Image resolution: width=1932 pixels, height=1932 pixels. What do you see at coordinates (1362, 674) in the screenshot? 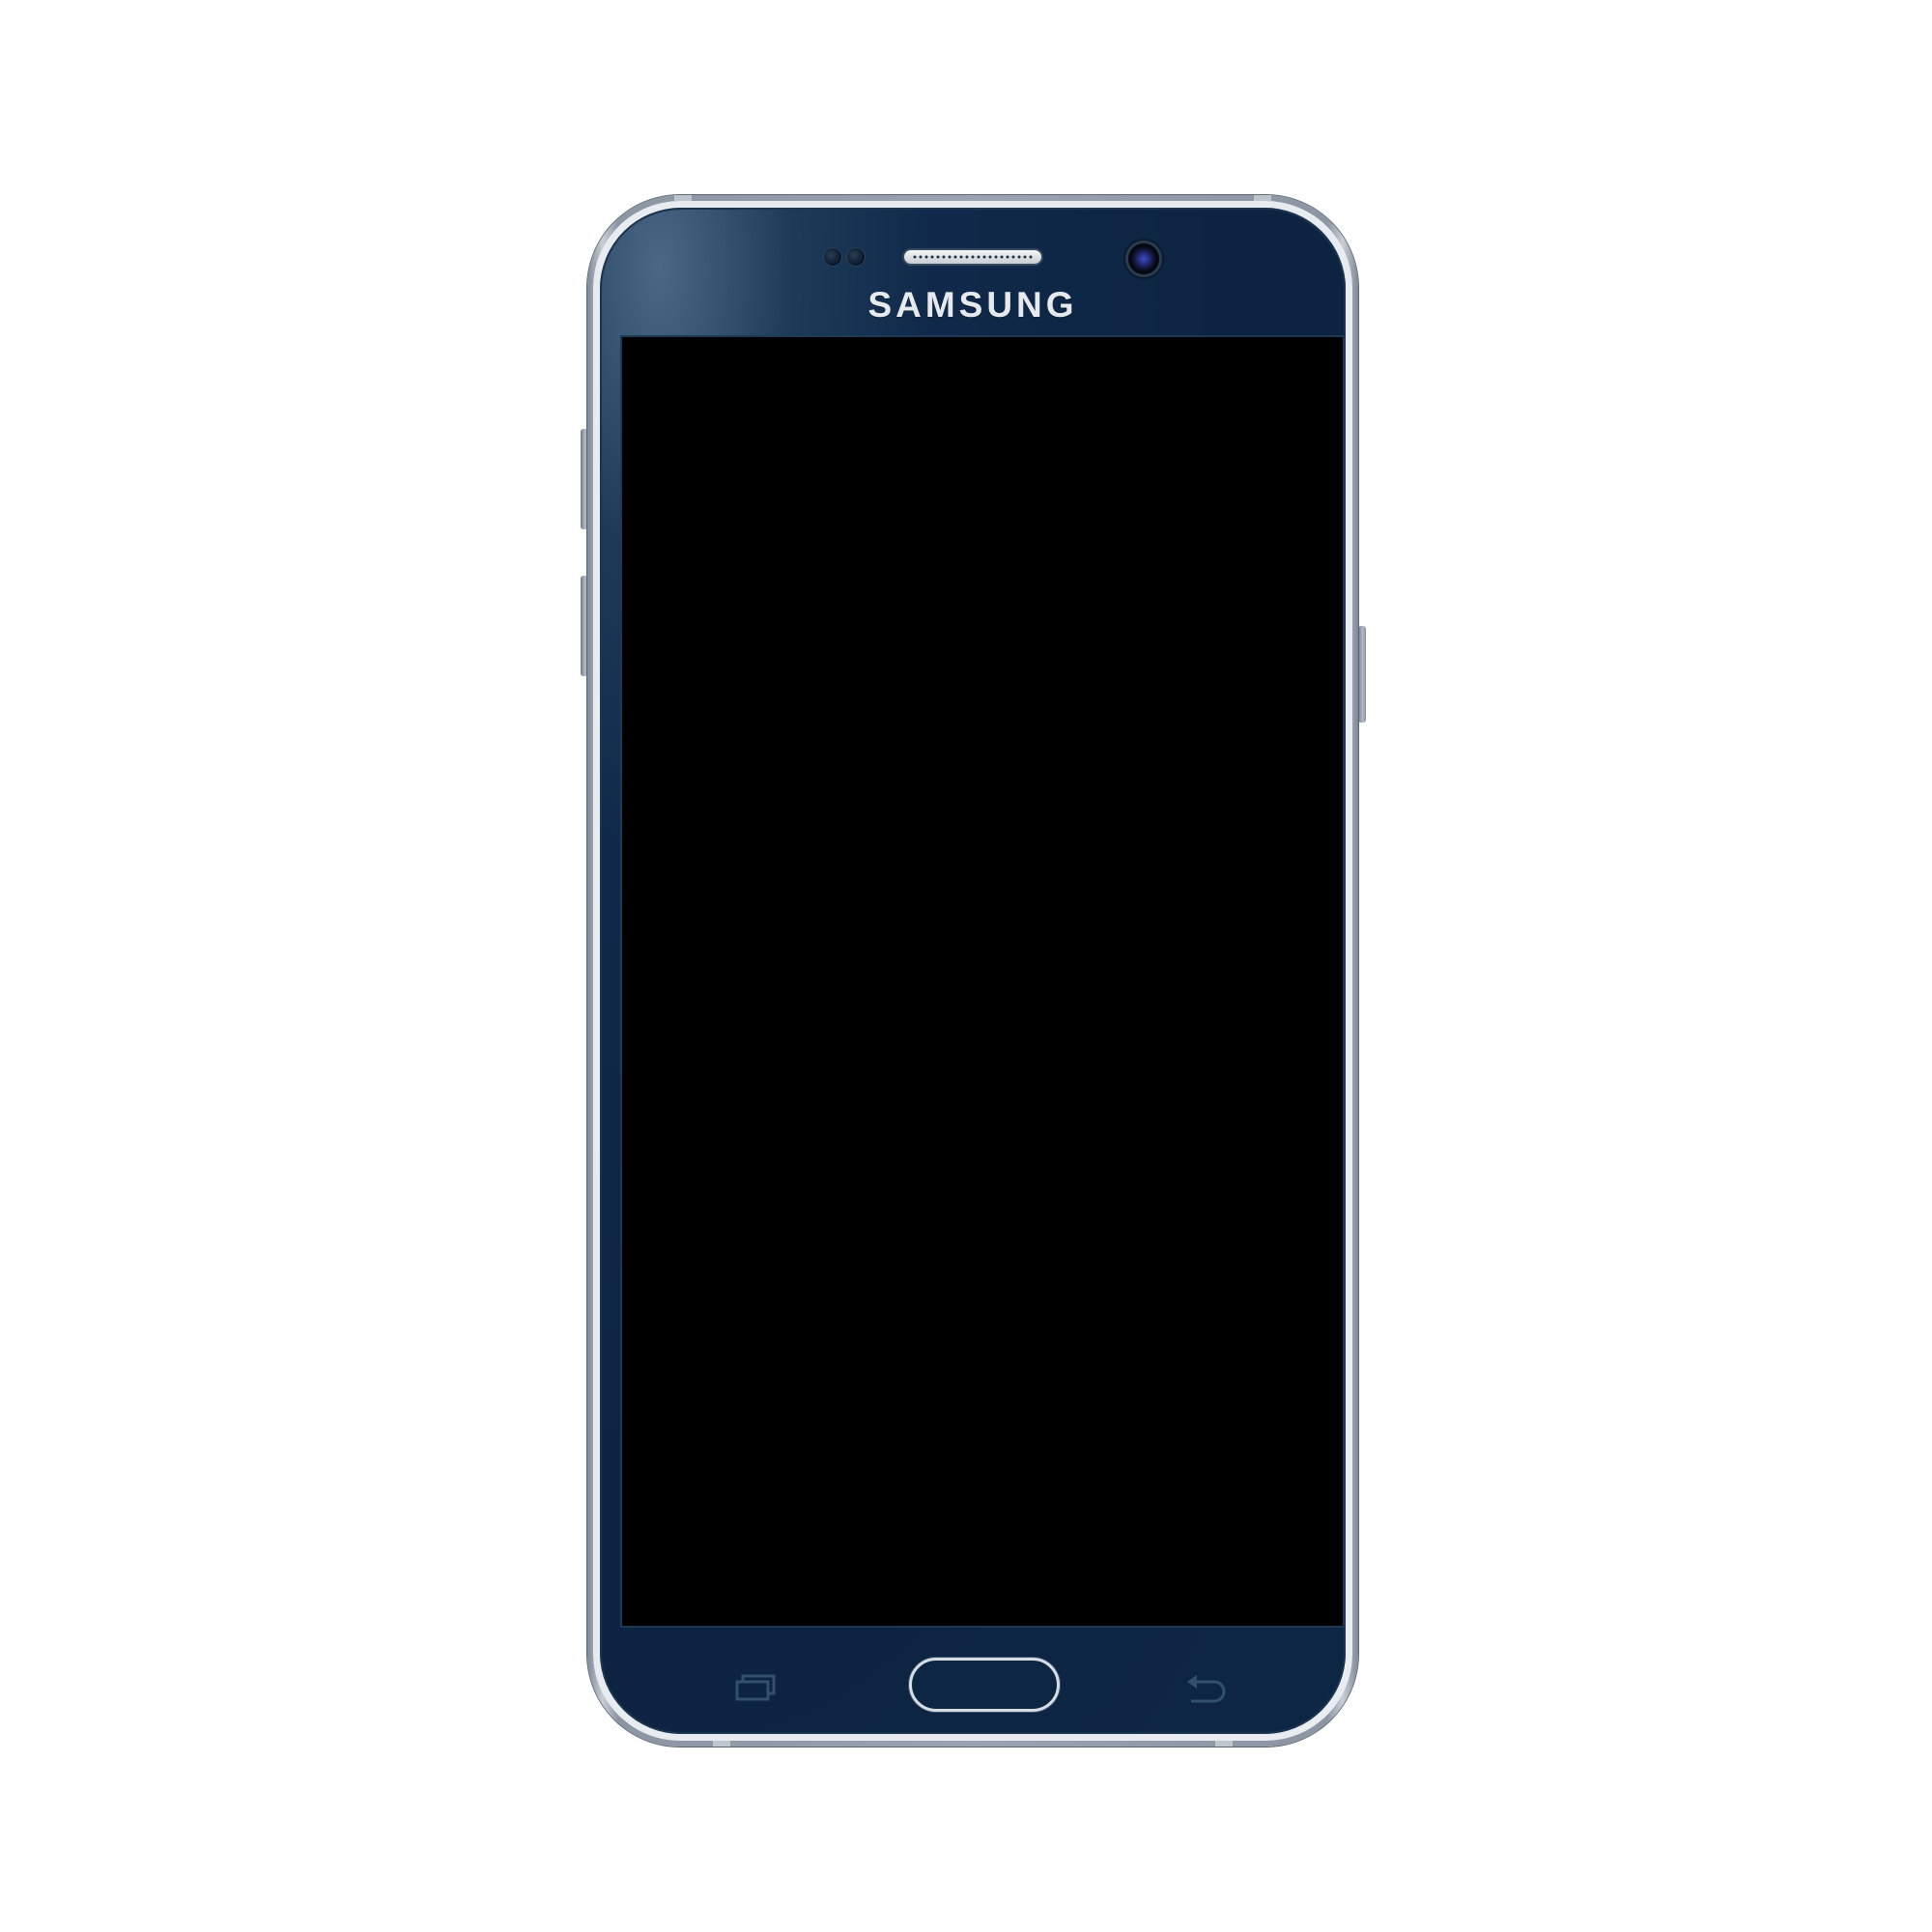
I see `power-button` at bounding box center [1362, 674].